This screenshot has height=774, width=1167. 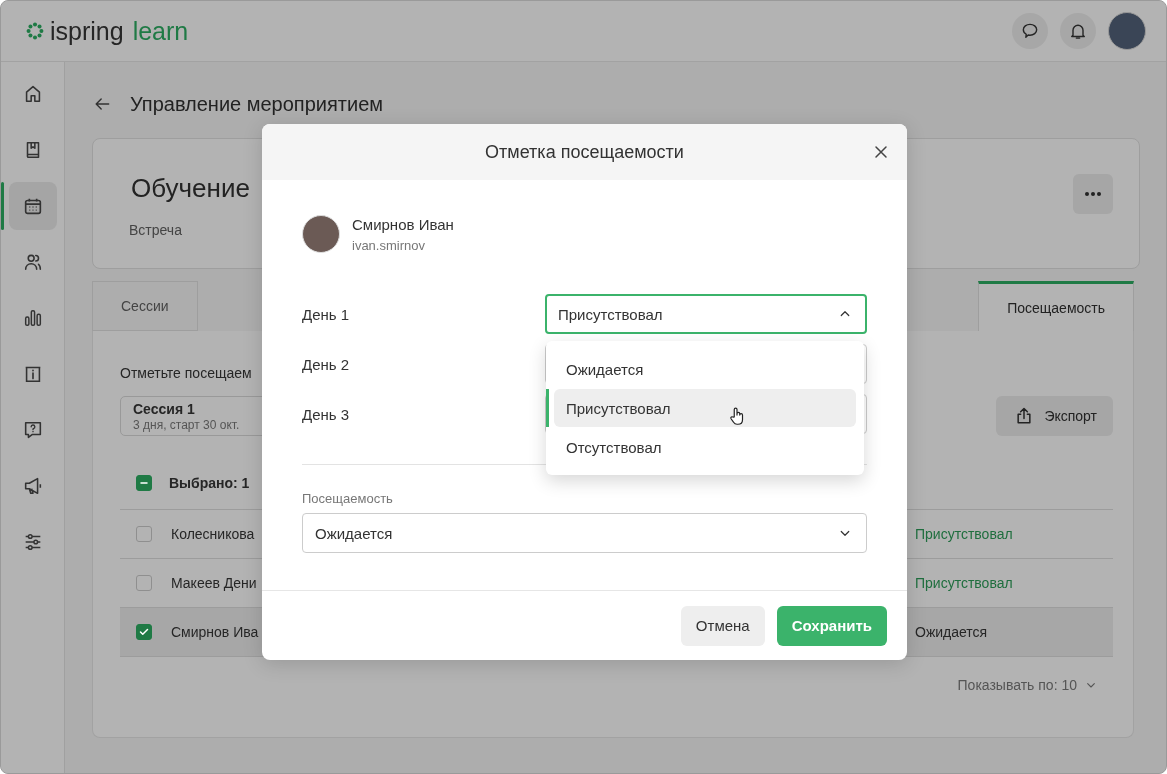 I want to click on day-select: Присутствовал, so click(x=706, y=314).